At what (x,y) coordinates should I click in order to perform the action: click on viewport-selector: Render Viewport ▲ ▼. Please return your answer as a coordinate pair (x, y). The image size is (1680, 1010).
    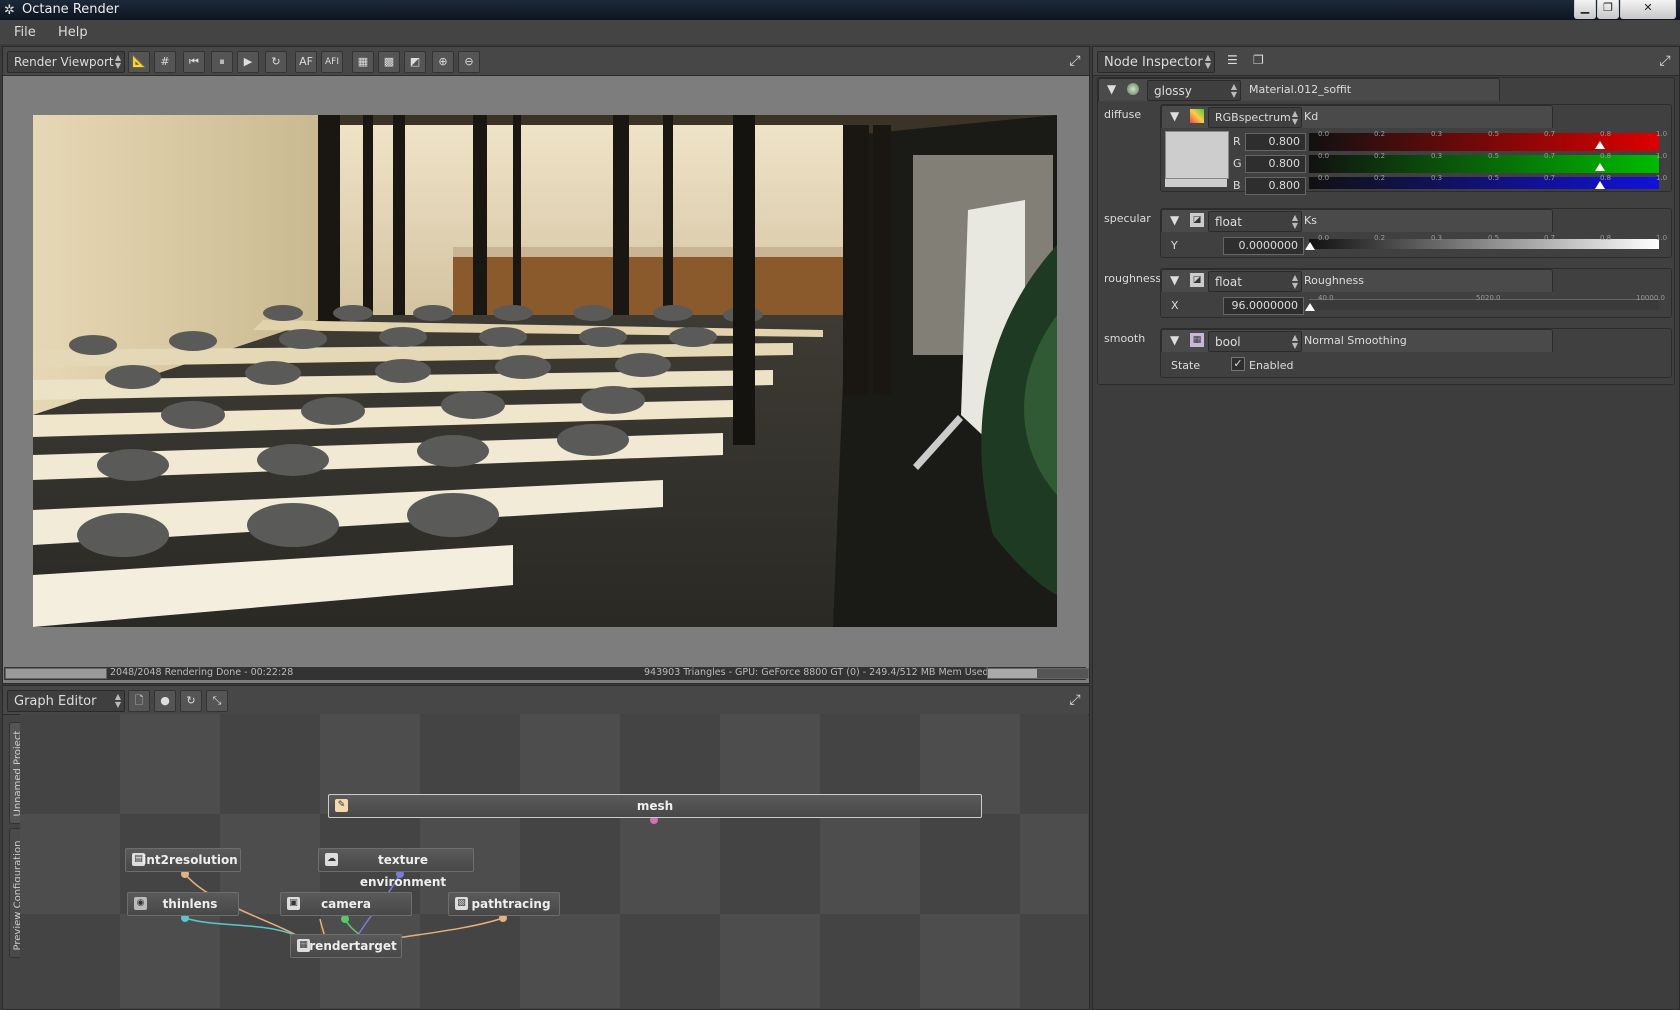
    Looking at the image, I should click on (66, 62).